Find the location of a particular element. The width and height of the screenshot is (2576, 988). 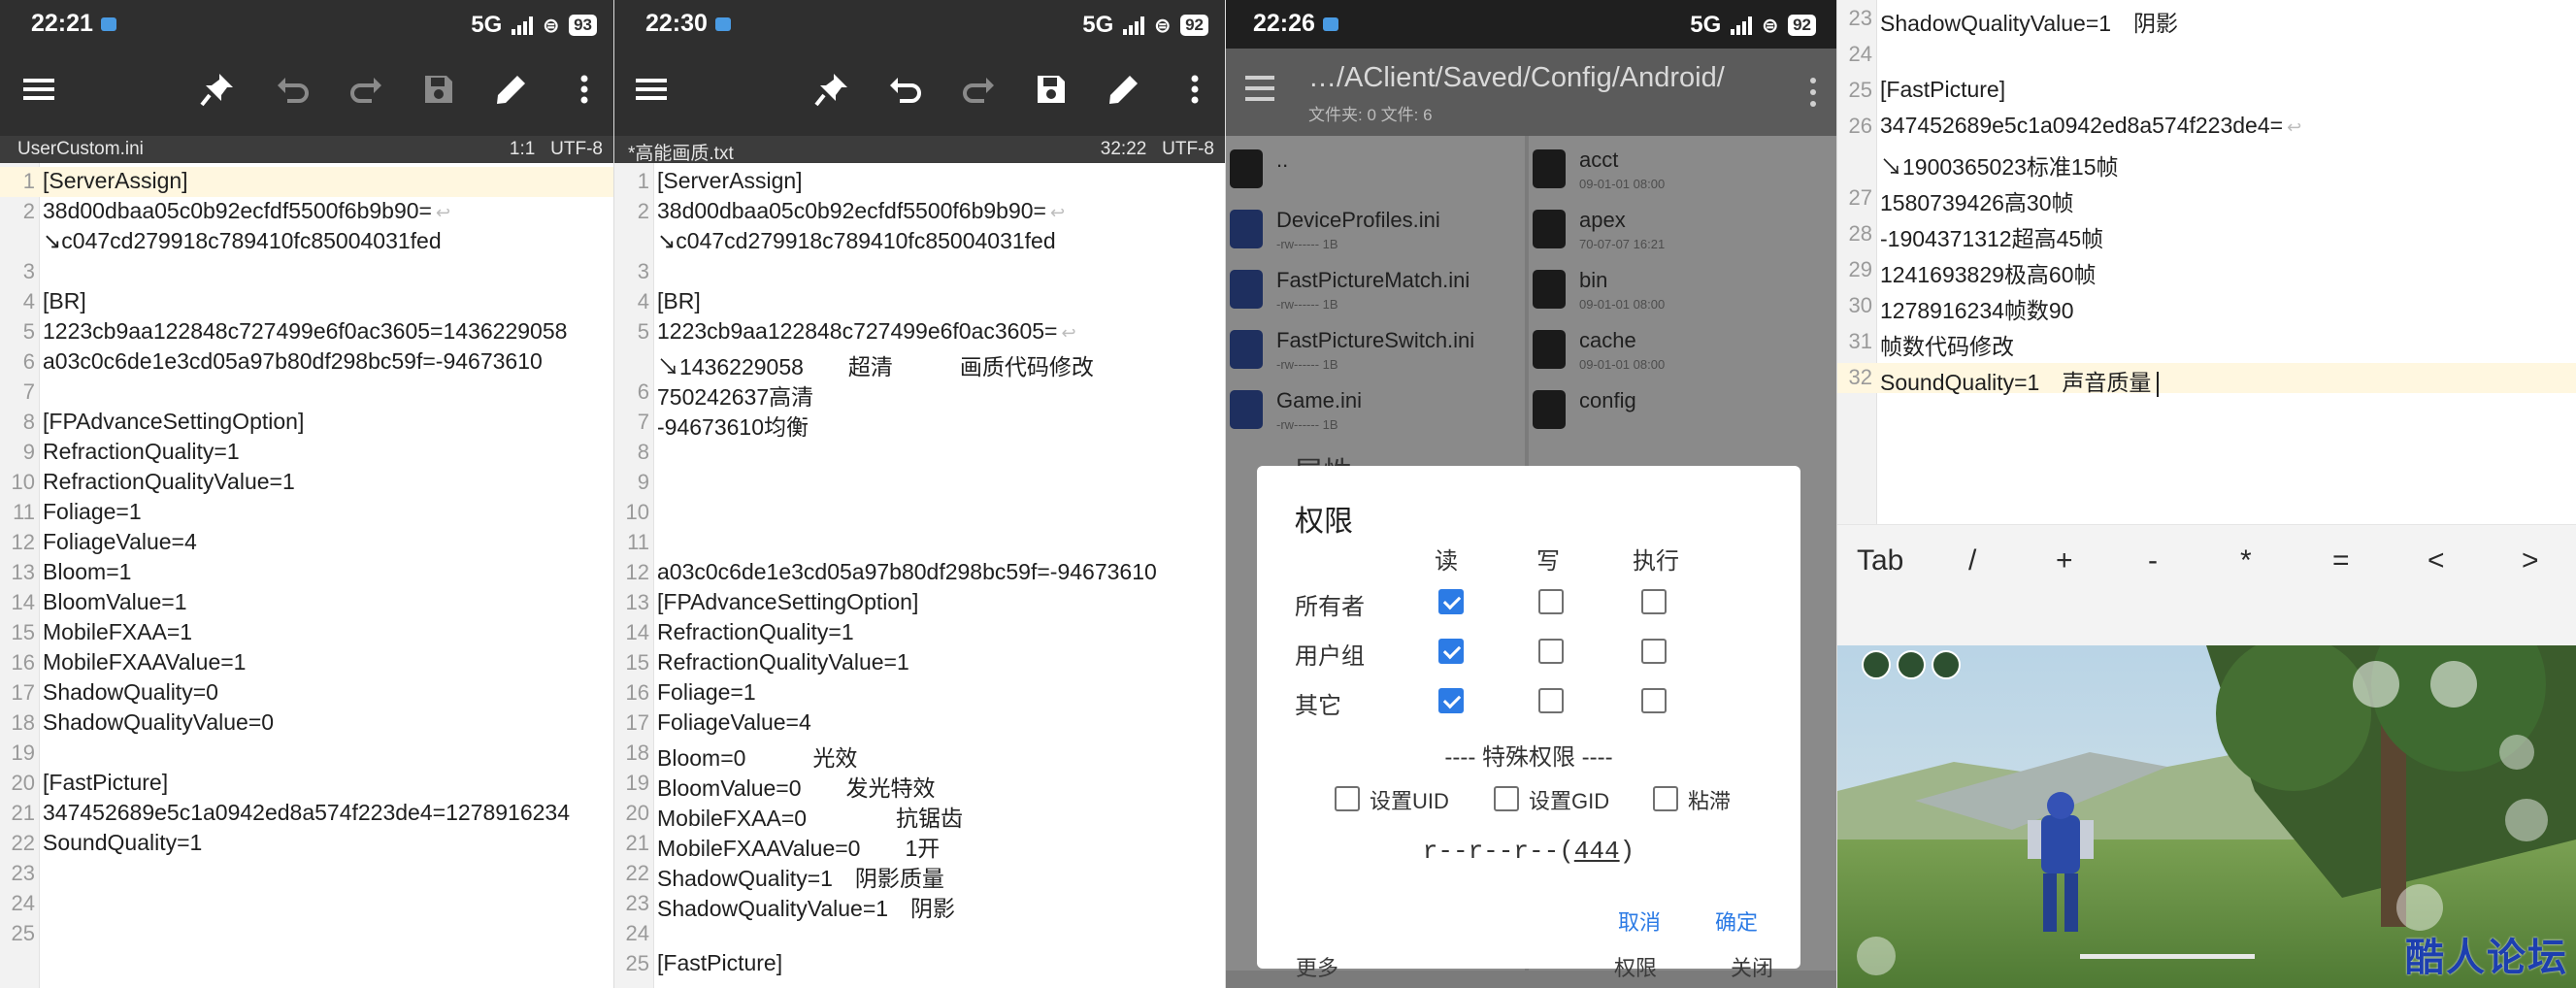

file-item: acct 09-01-01 08:00 is located at coordinates (1683, 170).